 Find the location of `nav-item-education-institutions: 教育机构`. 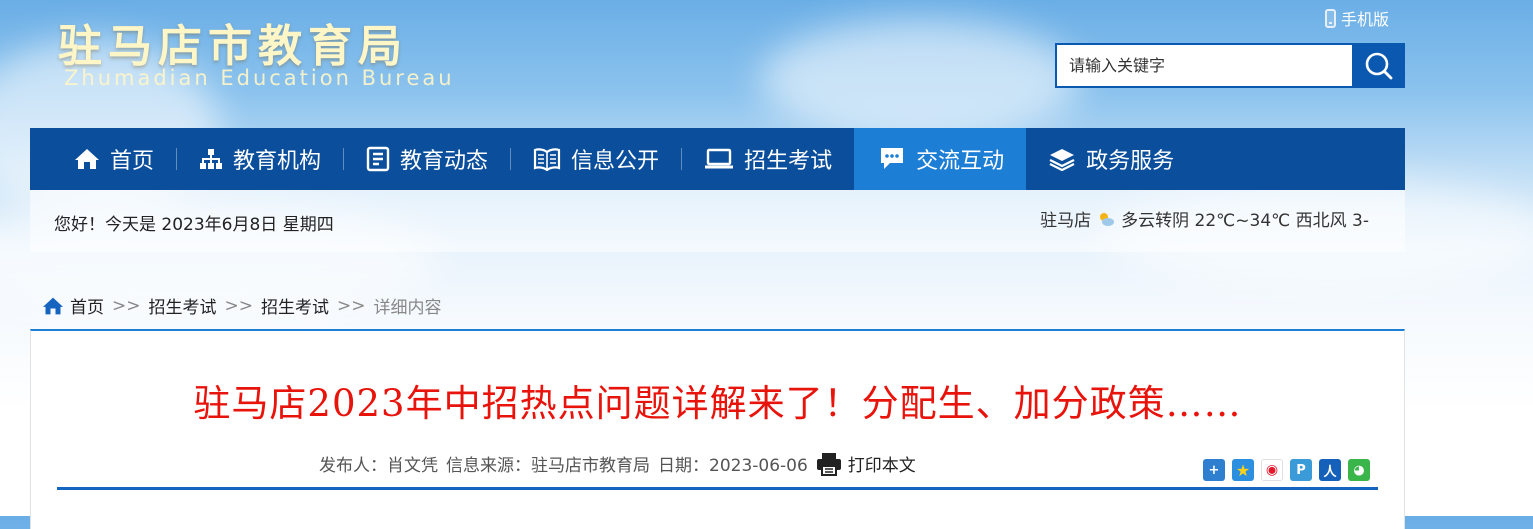

nav-item-education-institutions: 教育机构 is located at coordinates (260, 159).